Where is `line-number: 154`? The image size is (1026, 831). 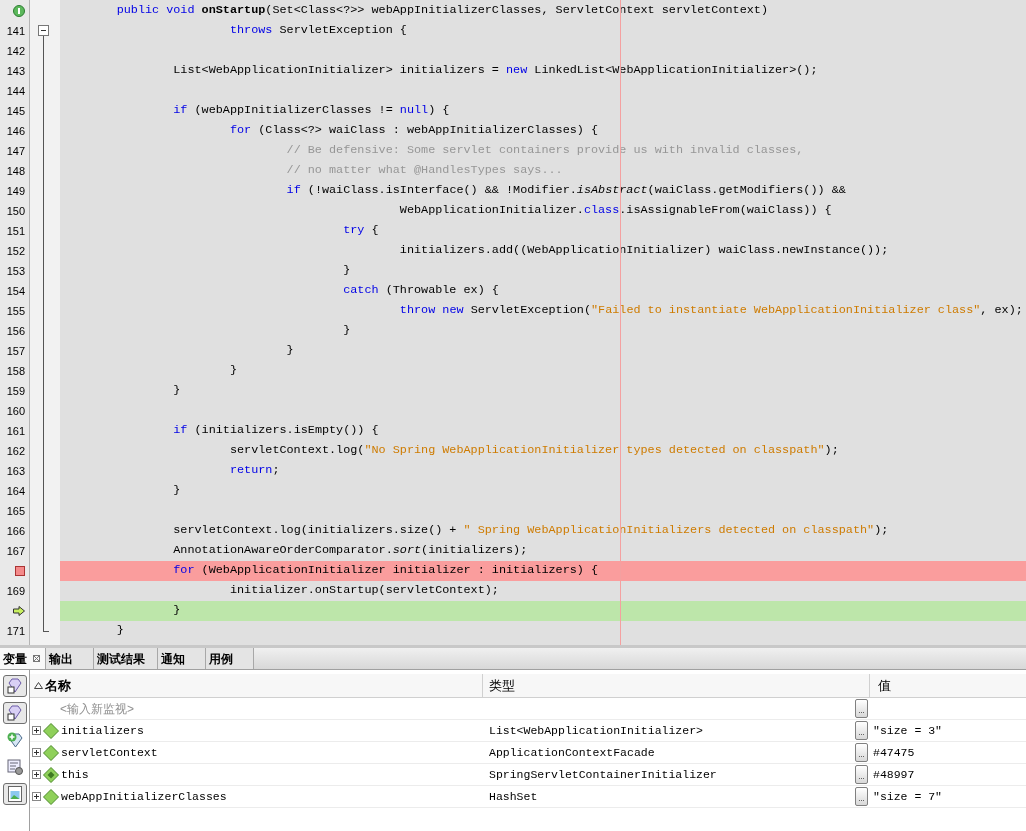
line-number: 154 is located at coordinates (15, 291).